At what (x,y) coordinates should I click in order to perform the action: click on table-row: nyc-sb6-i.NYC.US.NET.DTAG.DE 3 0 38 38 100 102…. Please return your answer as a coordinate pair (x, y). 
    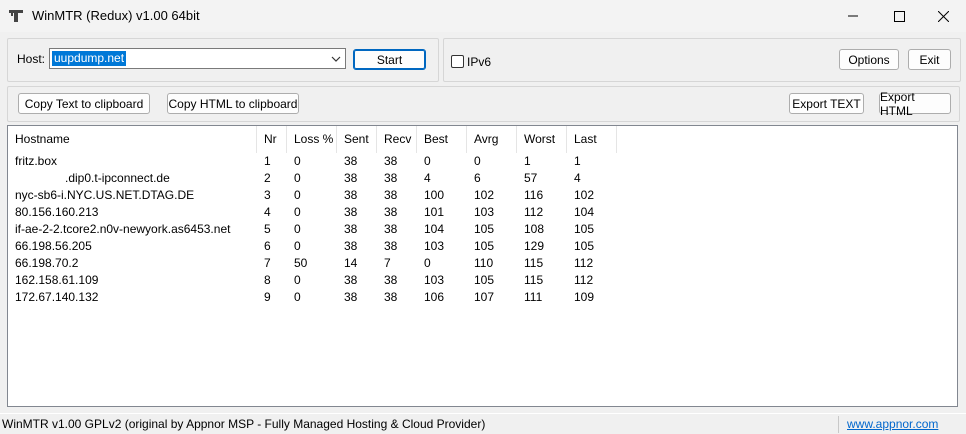
    Looking at the image, I should click on (482, 195).